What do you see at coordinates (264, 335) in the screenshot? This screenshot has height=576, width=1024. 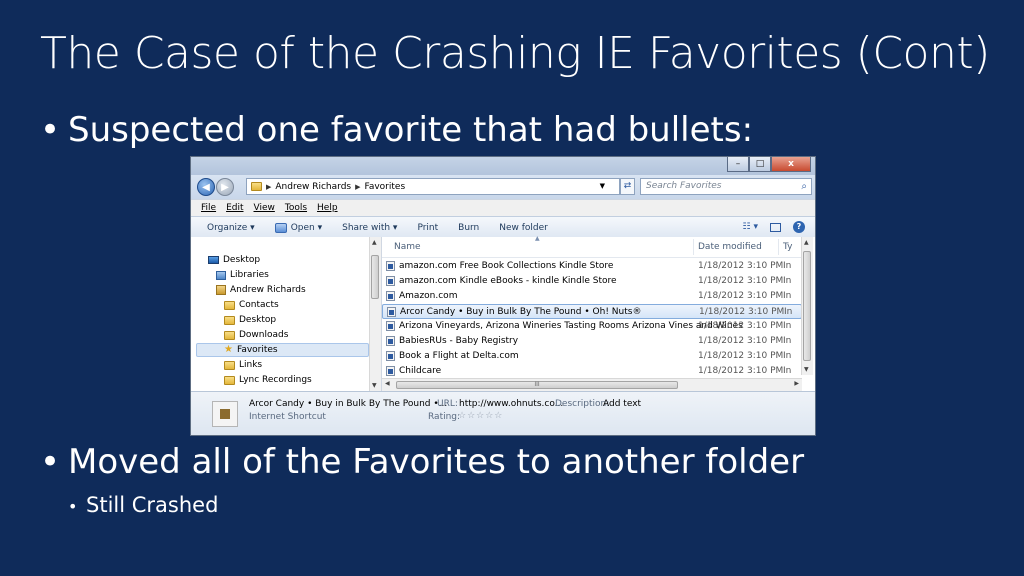 I see `nav-item-label: Downloads` at bounding box center [264, 335].